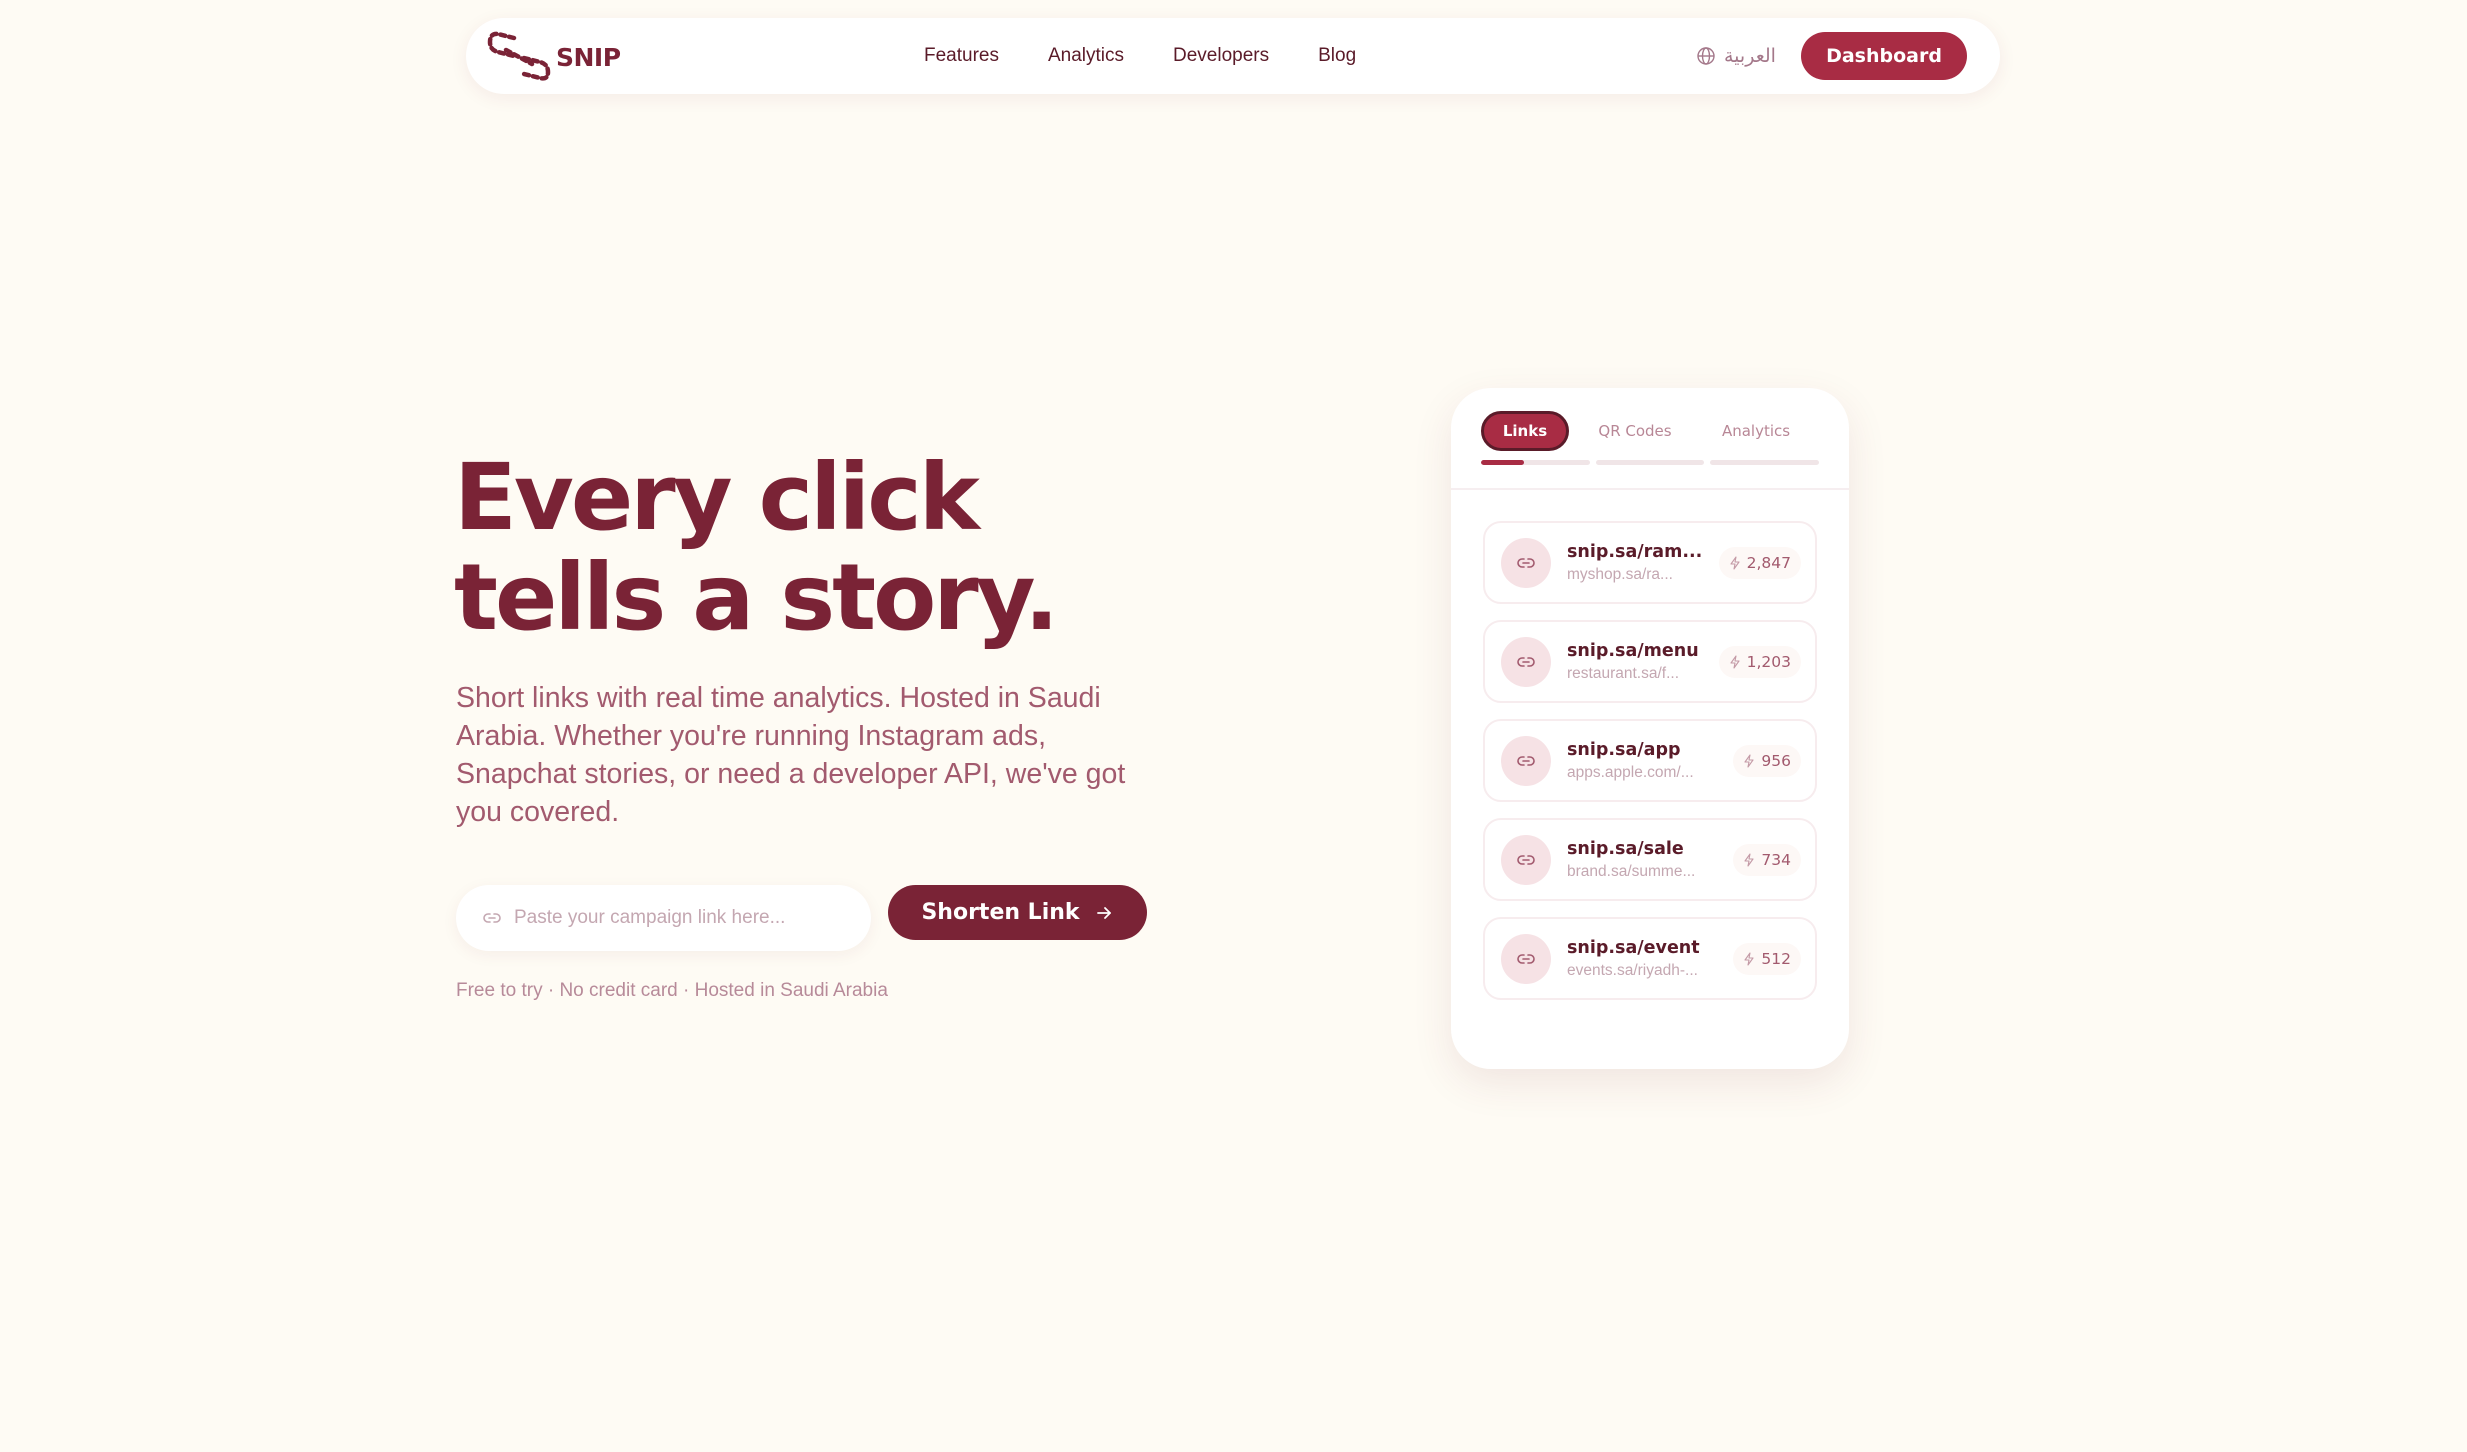 The width and height of the screenshot is (2467, 1452). Describe the element at coordinates (756, 597) in the screenshot. I see `hero-title-line2: tells a story.` at that location.